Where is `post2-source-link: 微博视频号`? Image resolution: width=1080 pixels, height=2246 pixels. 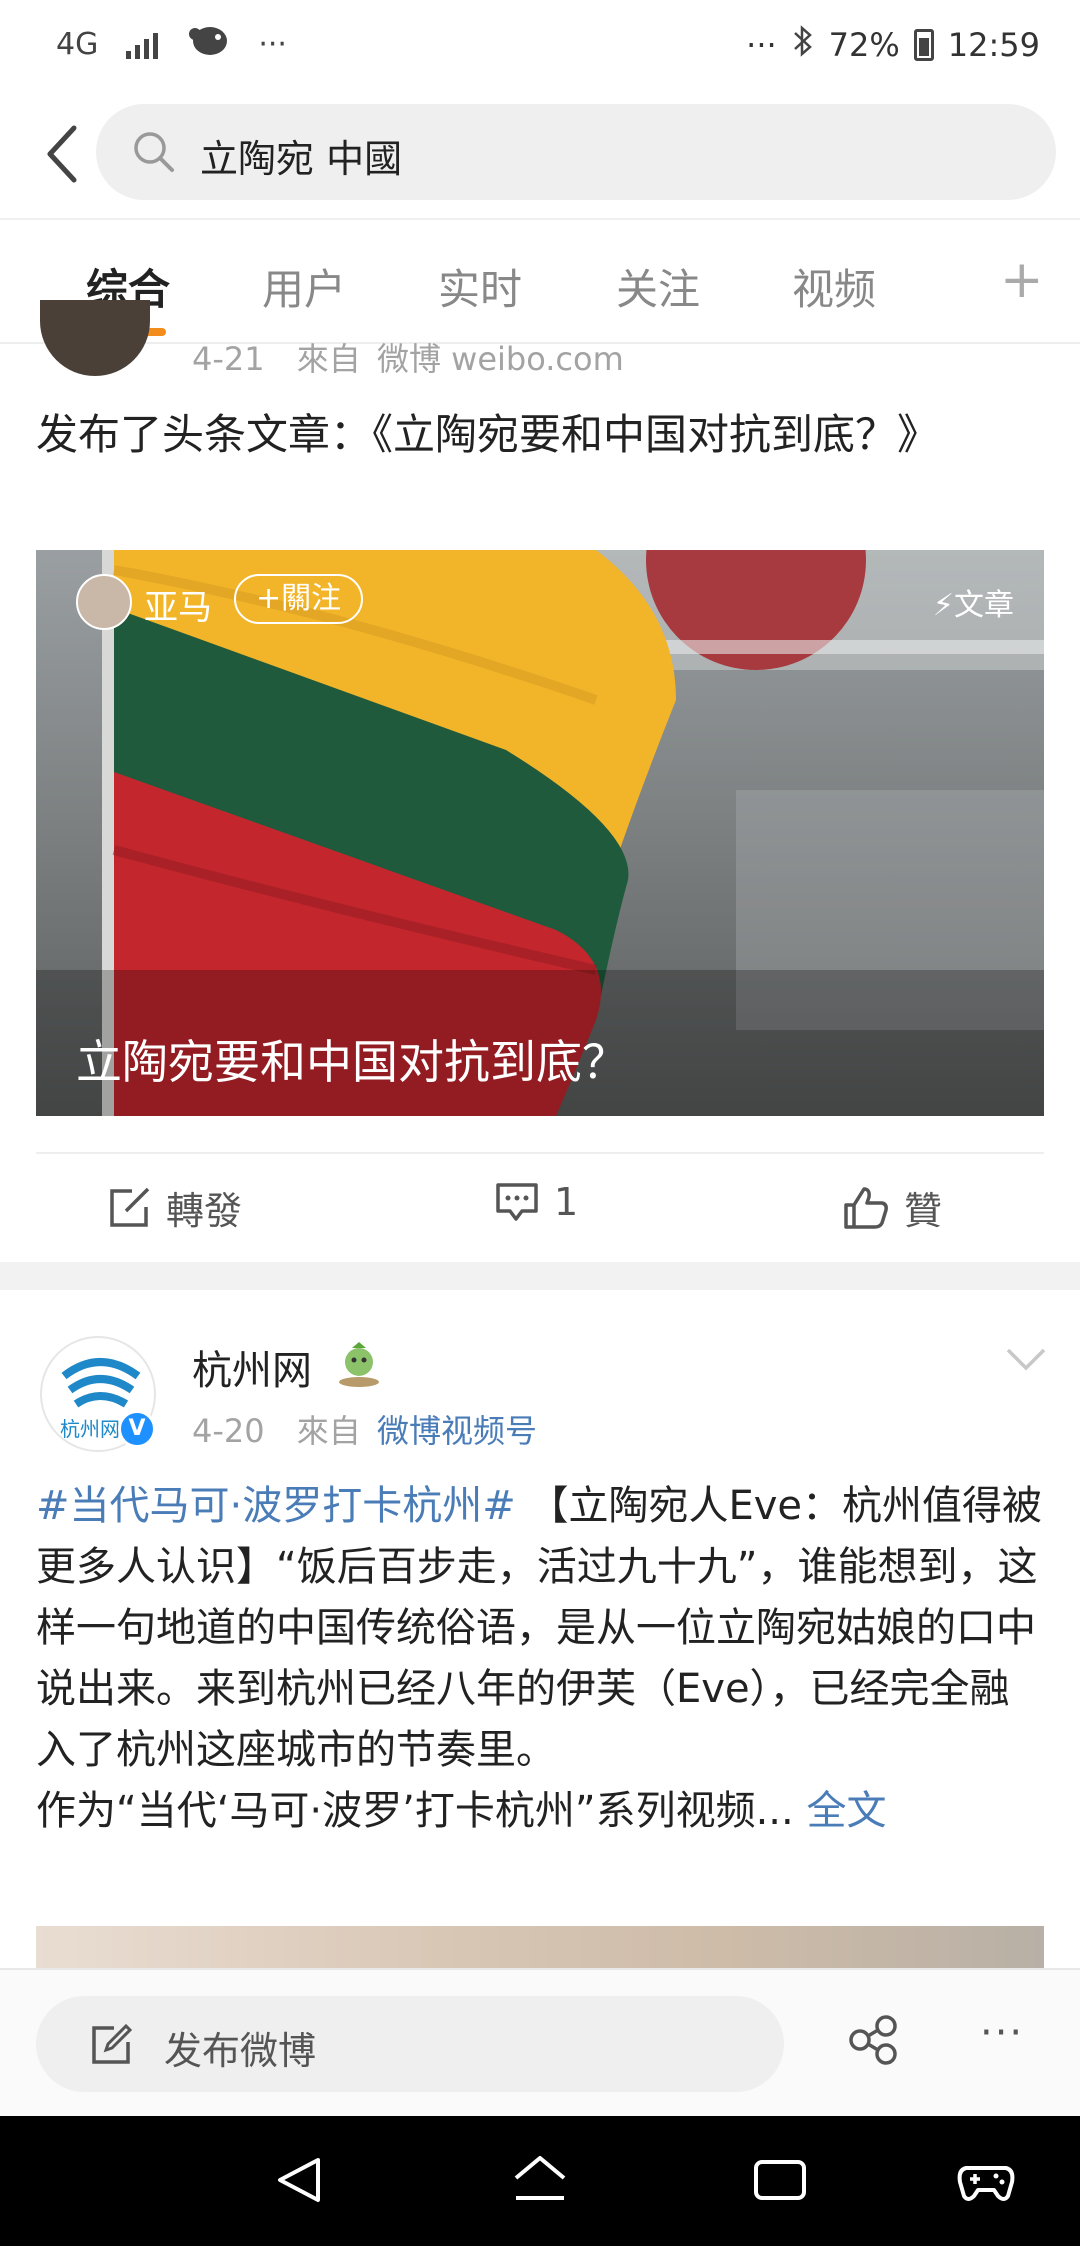 post2-source-link: 微博视频号 is located at coordinates (457, 1431).